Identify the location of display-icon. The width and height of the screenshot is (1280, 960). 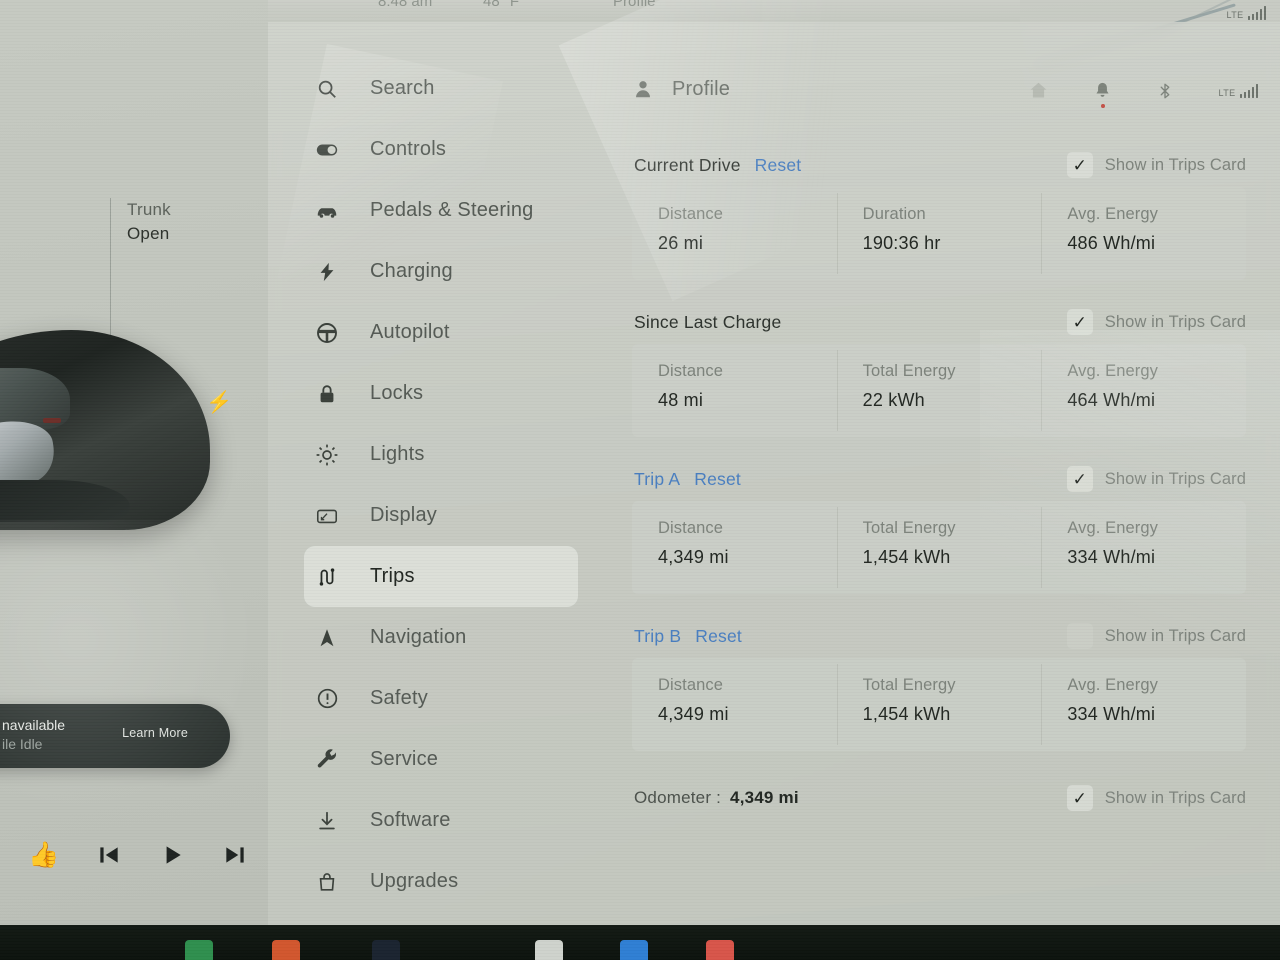
(327, 516).